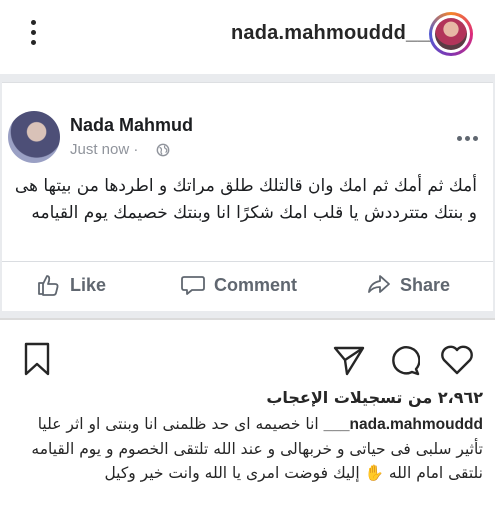  Describe the element at coordinates (451, 34) in the screenshot. I see `avatar` at that location.